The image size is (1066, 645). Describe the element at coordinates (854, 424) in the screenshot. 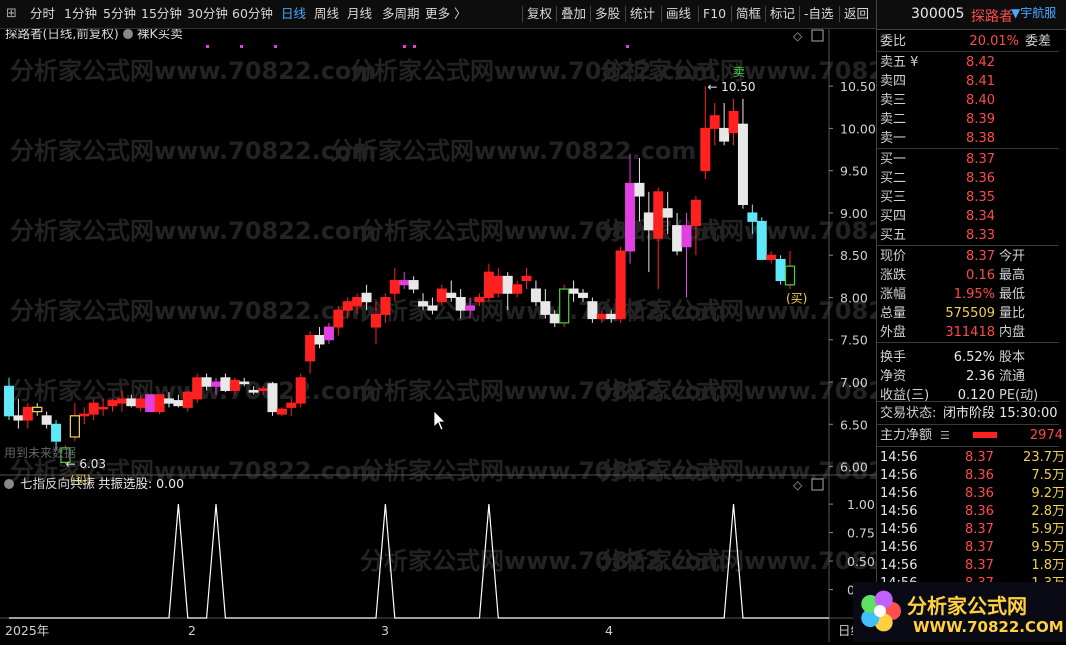

I see `price-tick-label: 6.50` at that location.